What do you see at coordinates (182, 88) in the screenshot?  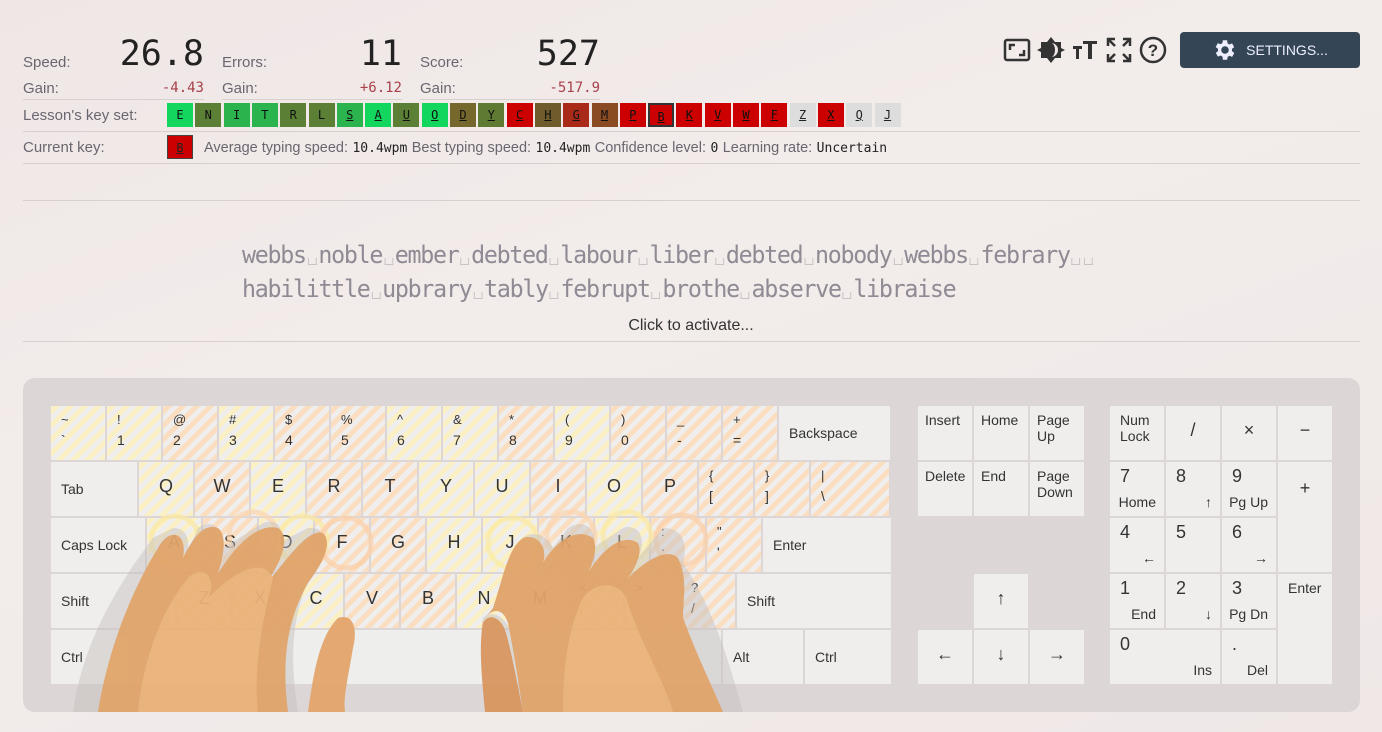 I see `speed-gain: -4.43` at bounding box center [182, 88].